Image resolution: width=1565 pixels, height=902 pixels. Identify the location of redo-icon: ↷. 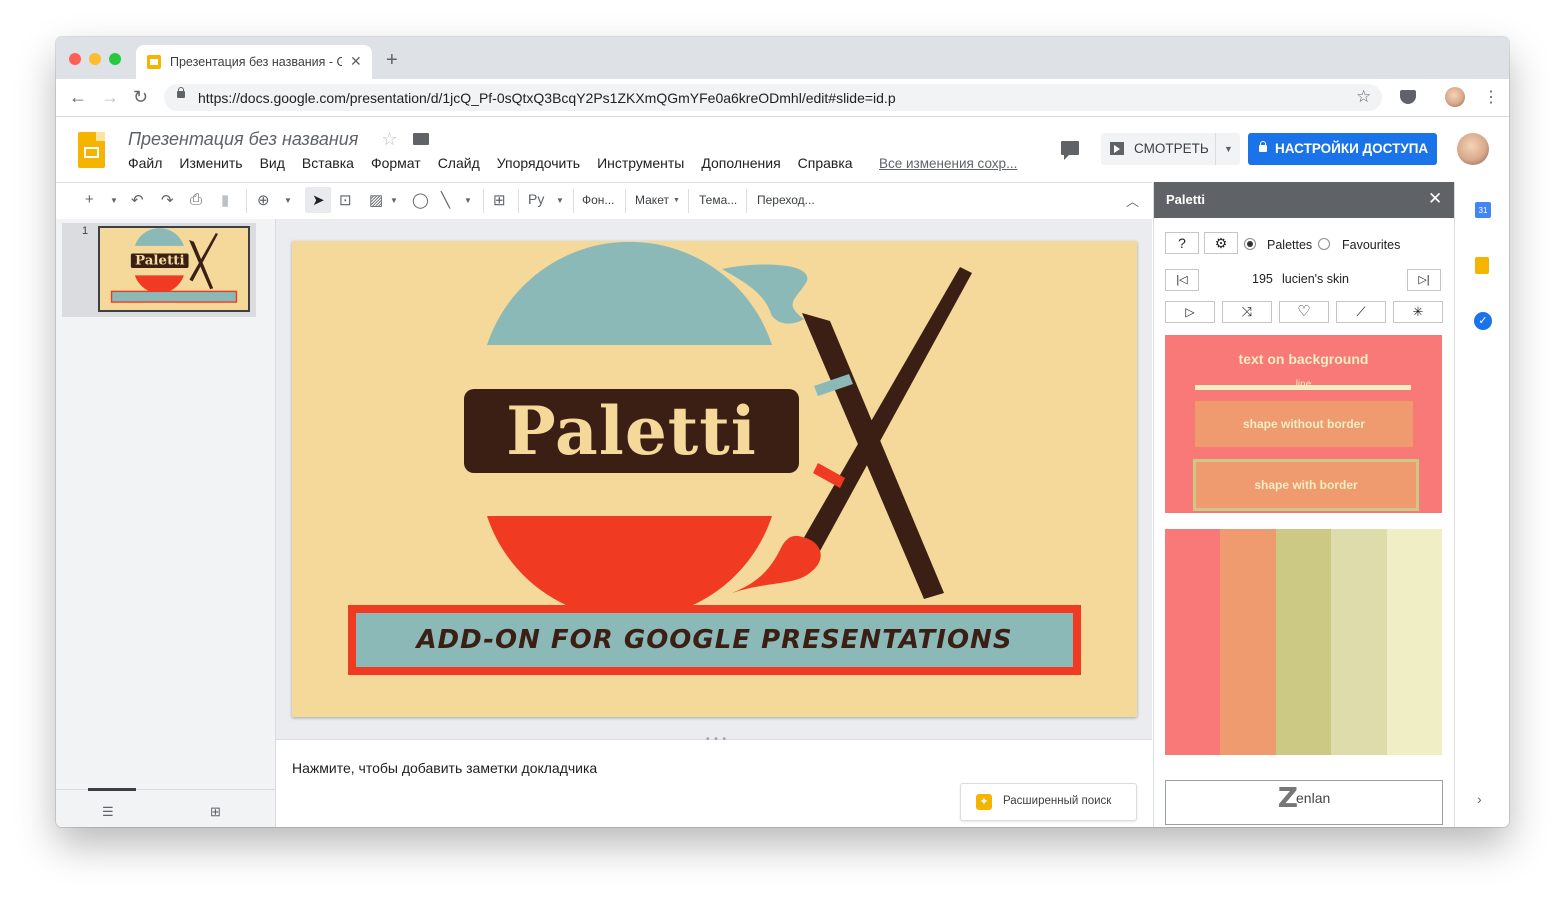
(167, 200).